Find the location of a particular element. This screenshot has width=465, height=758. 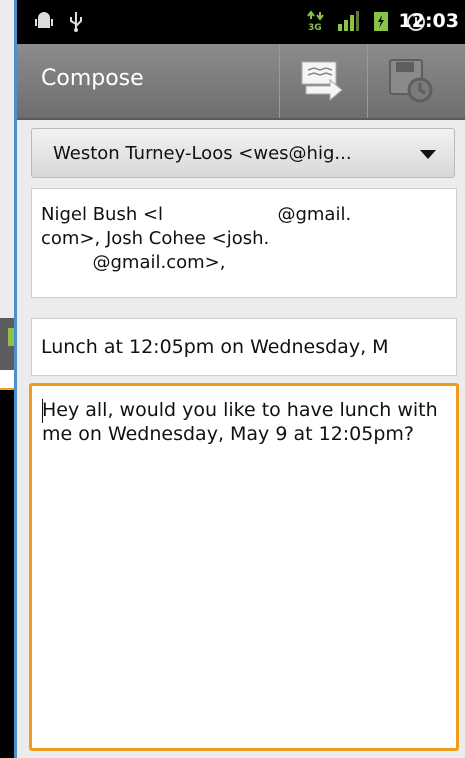

battery-charging-icon is located at coordinates (381, 21).